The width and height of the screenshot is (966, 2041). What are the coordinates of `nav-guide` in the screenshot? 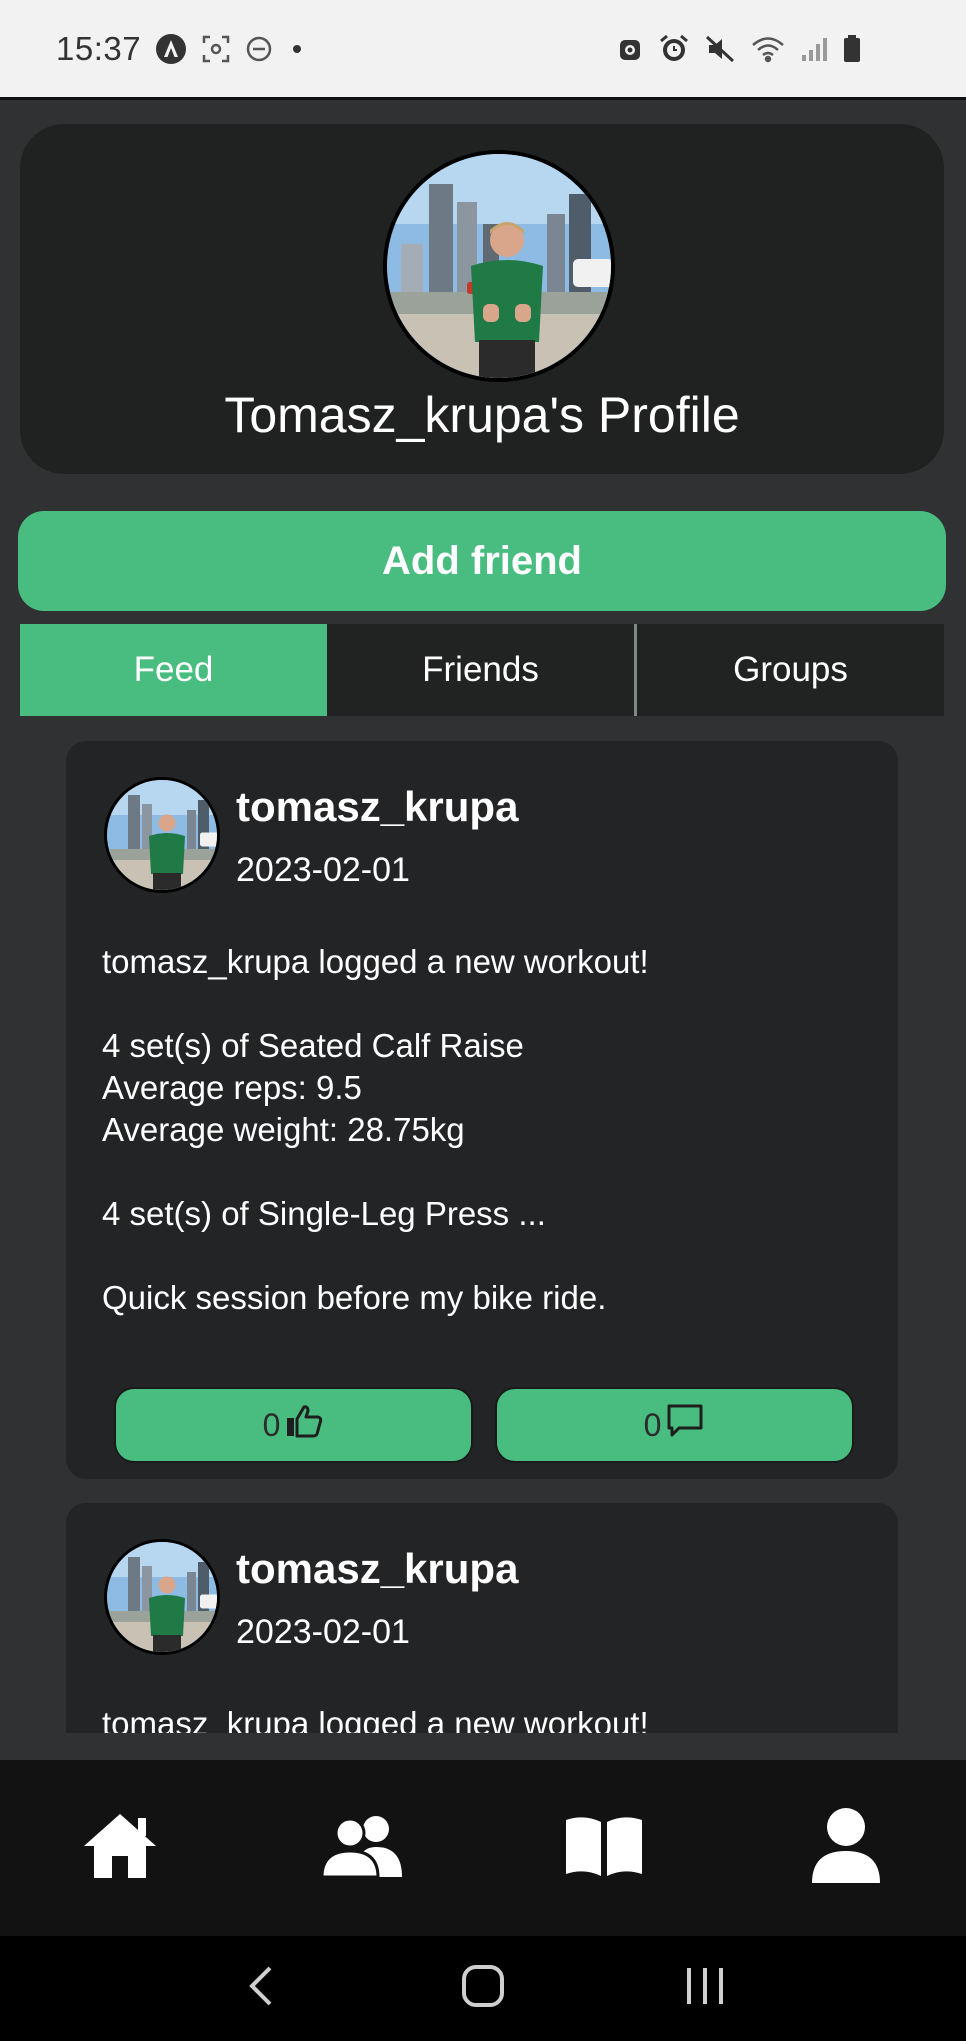 It's located at (604, 1848).